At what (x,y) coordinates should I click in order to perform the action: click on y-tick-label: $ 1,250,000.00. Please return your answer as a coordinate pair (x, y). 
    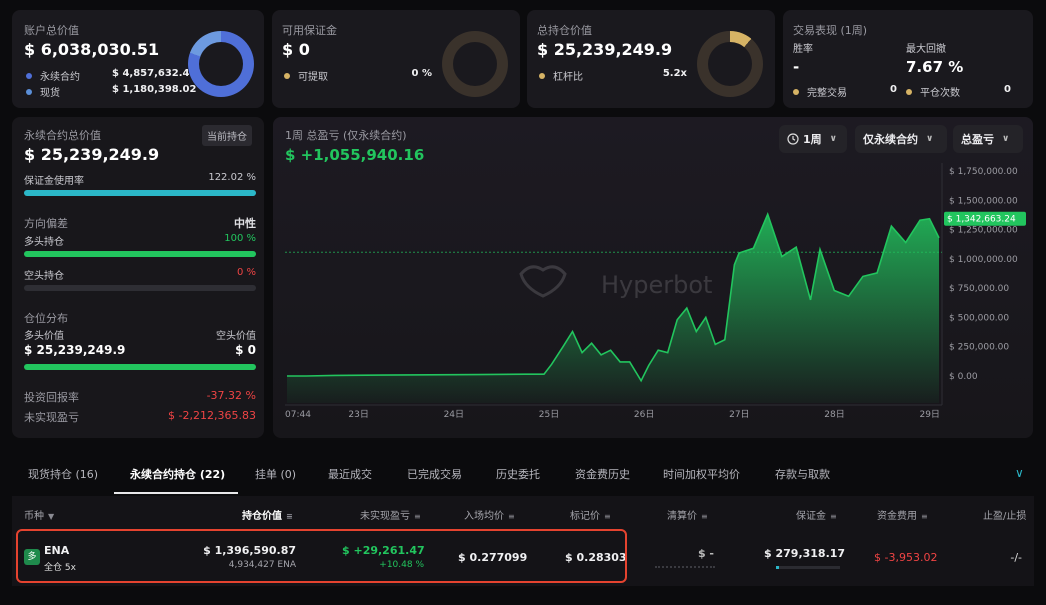
    Looking at the image, I should click on (983, 231).